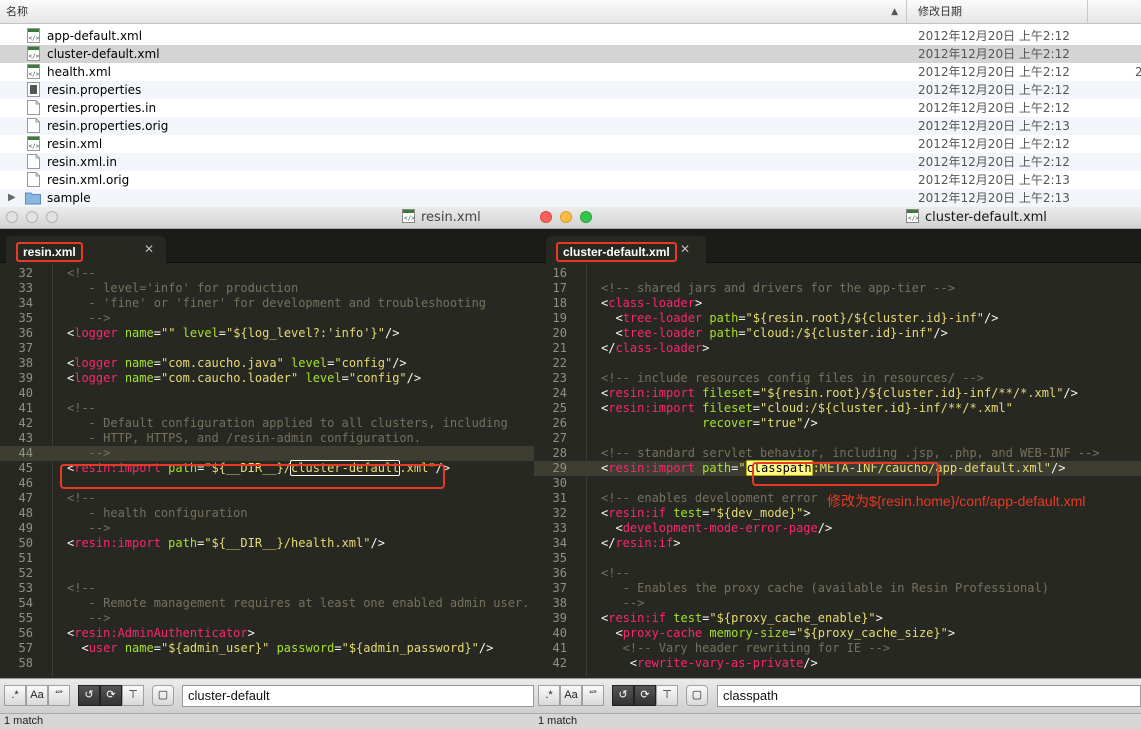  What do you see at coordinates (837, 218) in the screenshot?
I see `window-titlebar: </> cluster-default.xml` at bounding box center [837, 218].